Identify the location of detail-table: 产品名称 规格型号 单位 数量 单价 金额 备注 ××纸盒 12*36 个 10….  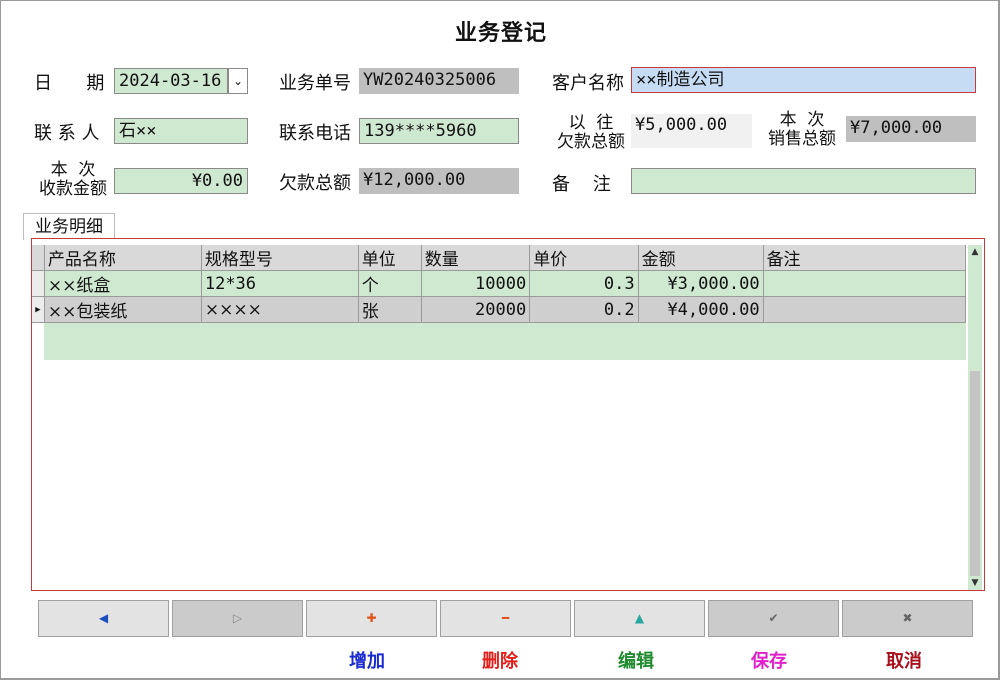
(499, 284).